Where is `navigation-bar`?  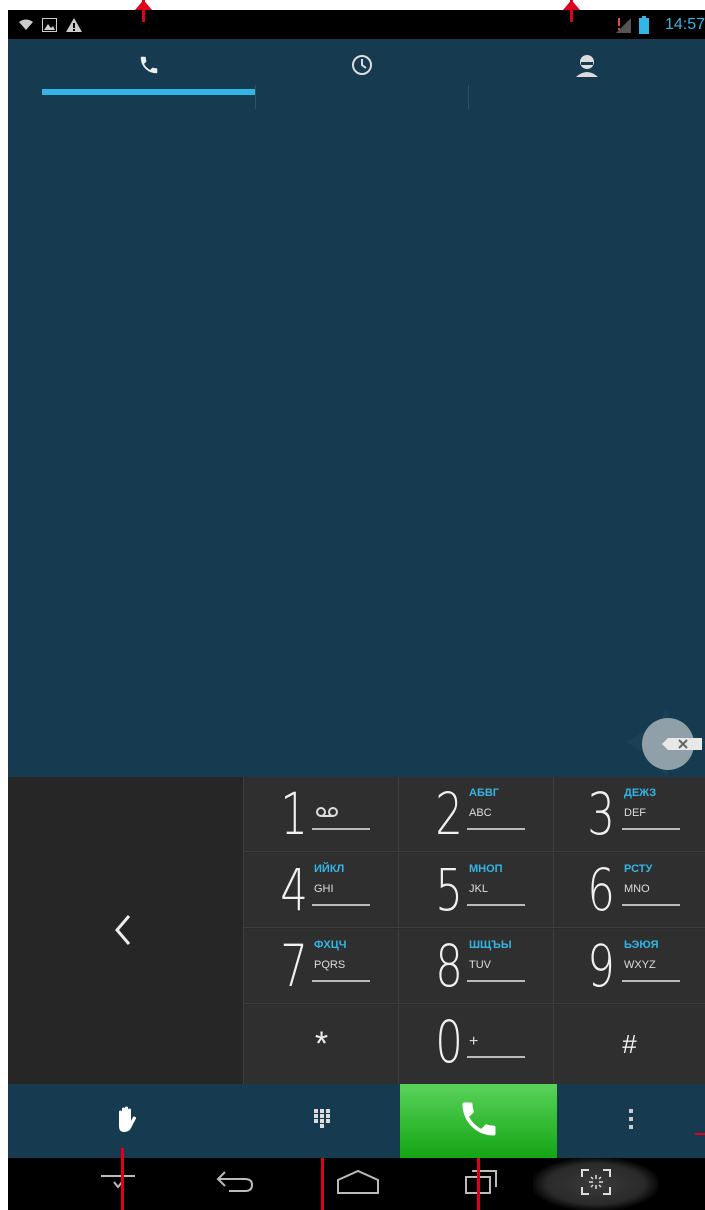 navigation-bar is located at coordinates (356, 1184).